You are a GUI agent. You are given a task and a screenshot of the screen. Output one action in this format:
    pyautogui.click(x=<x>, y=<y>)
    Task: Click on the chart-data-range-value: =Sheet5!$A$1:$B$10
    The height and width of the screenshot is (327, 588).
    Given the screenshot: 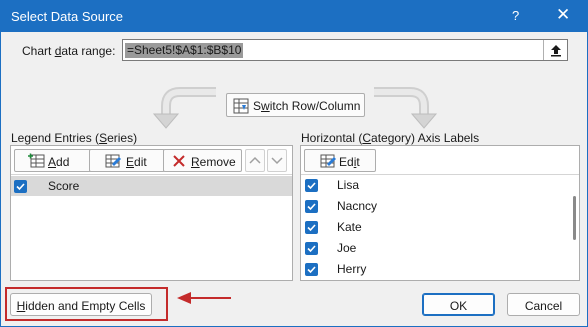 What is the action you would take?
    pyautogui.click(x=184, y=50)
    